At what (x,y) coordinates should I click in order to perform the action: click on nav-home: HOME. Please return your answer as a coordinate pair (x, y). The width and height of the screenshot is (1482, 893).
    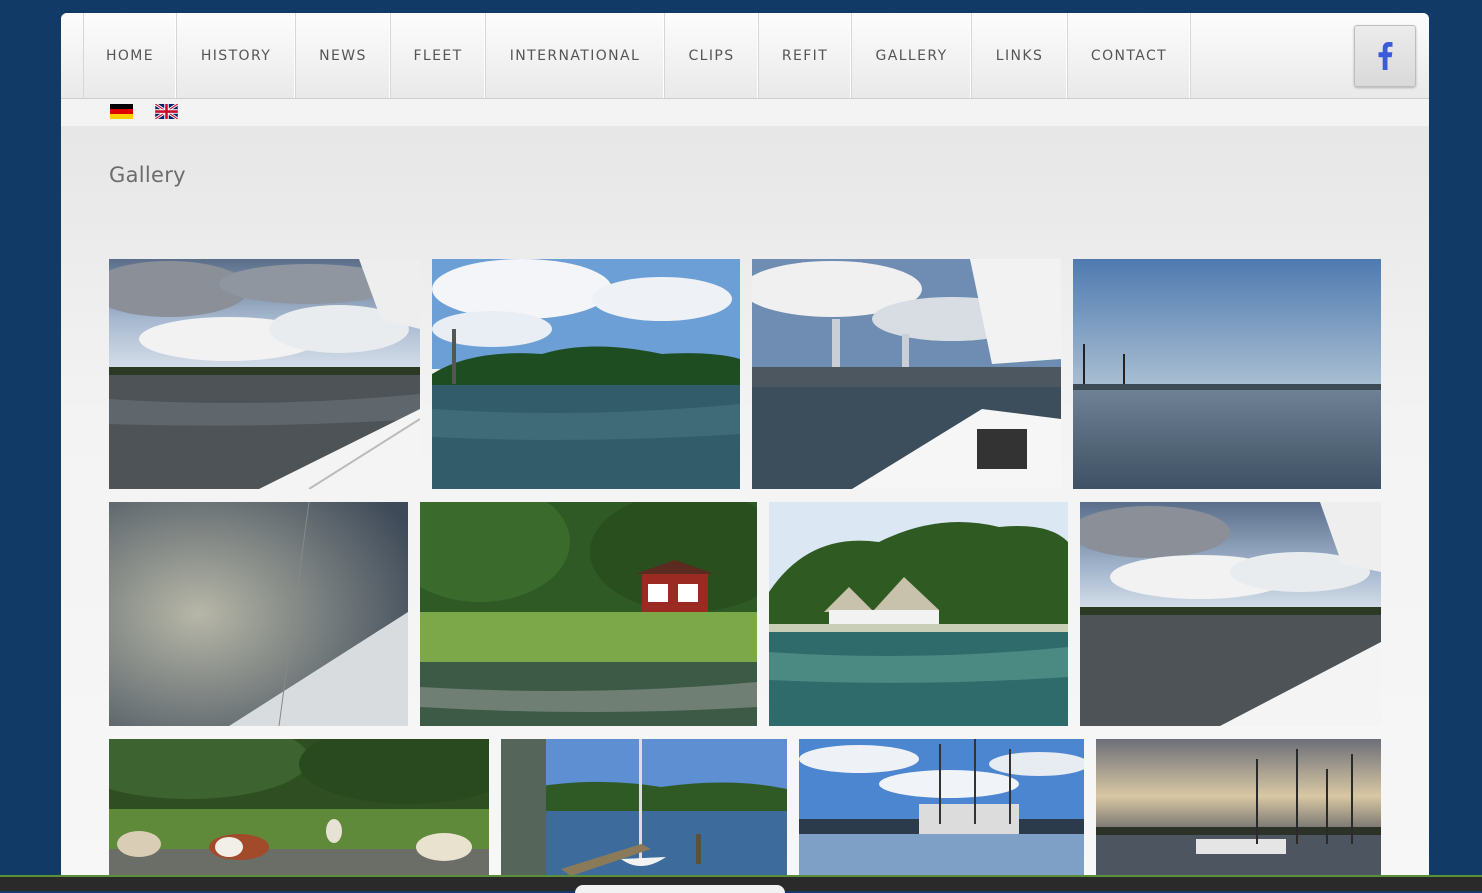
    Looking at the image, I should click on (130, 55).